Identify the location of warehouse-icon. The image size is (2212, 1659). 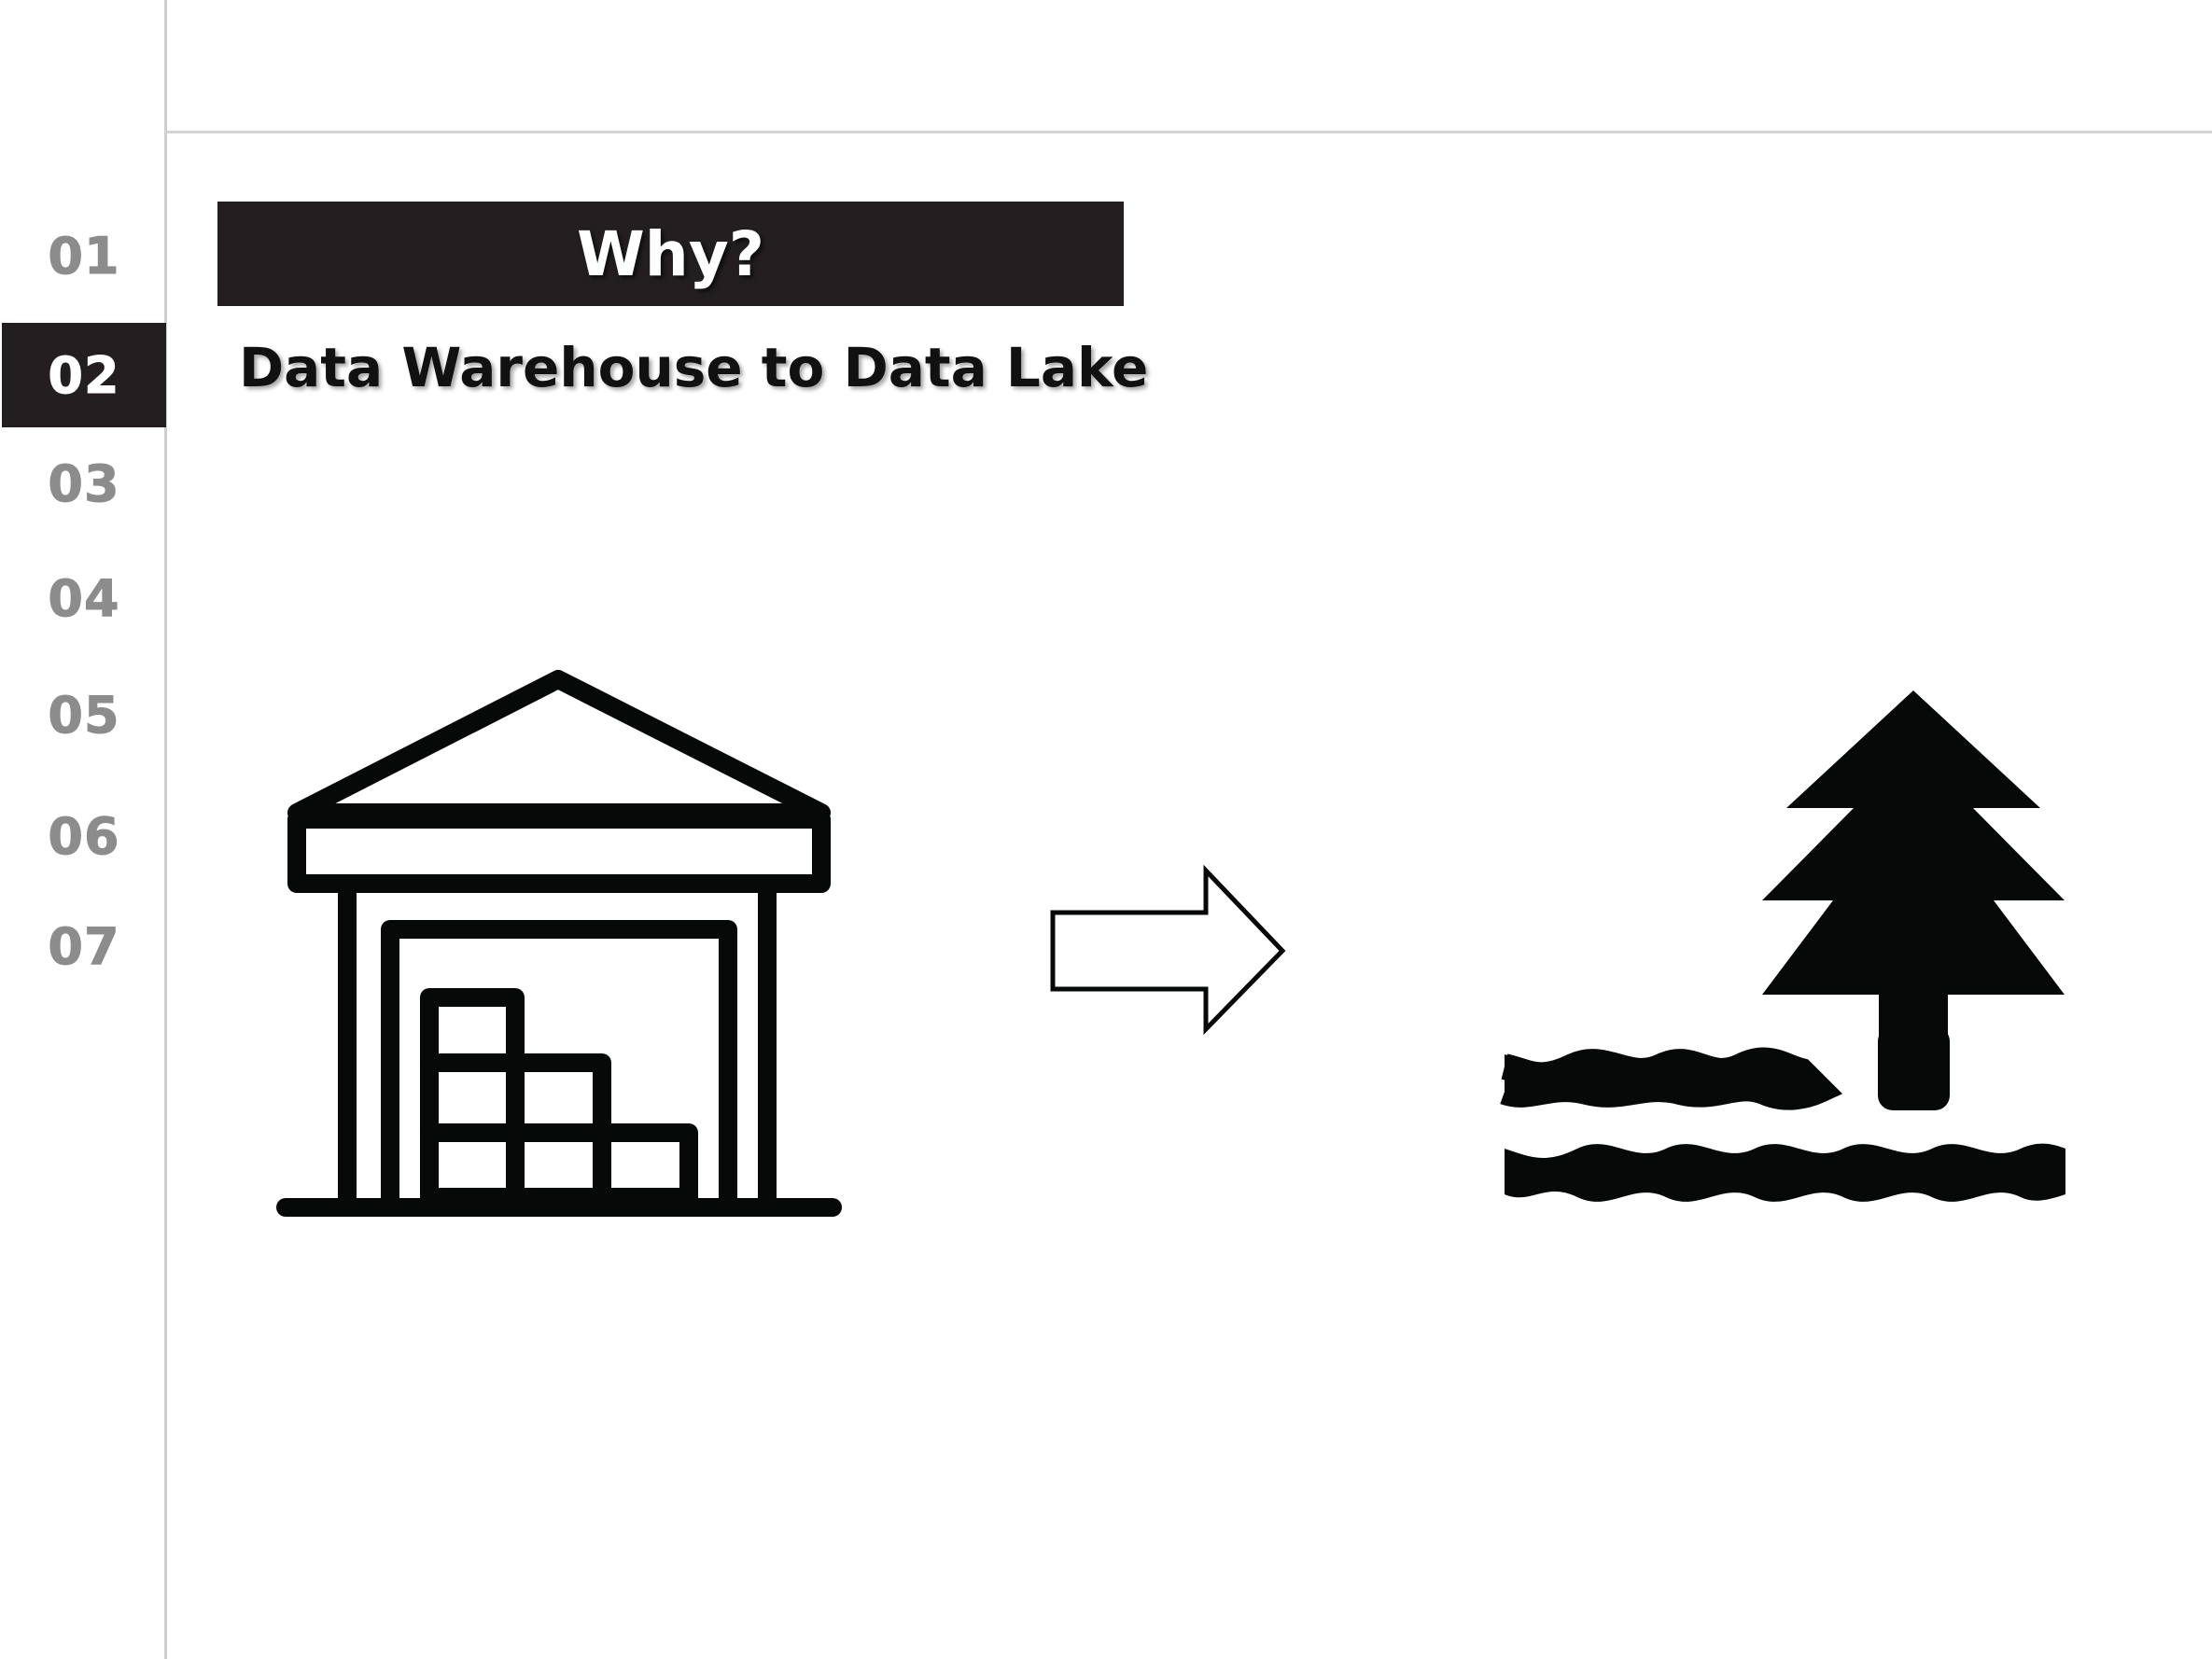
(559, 943).